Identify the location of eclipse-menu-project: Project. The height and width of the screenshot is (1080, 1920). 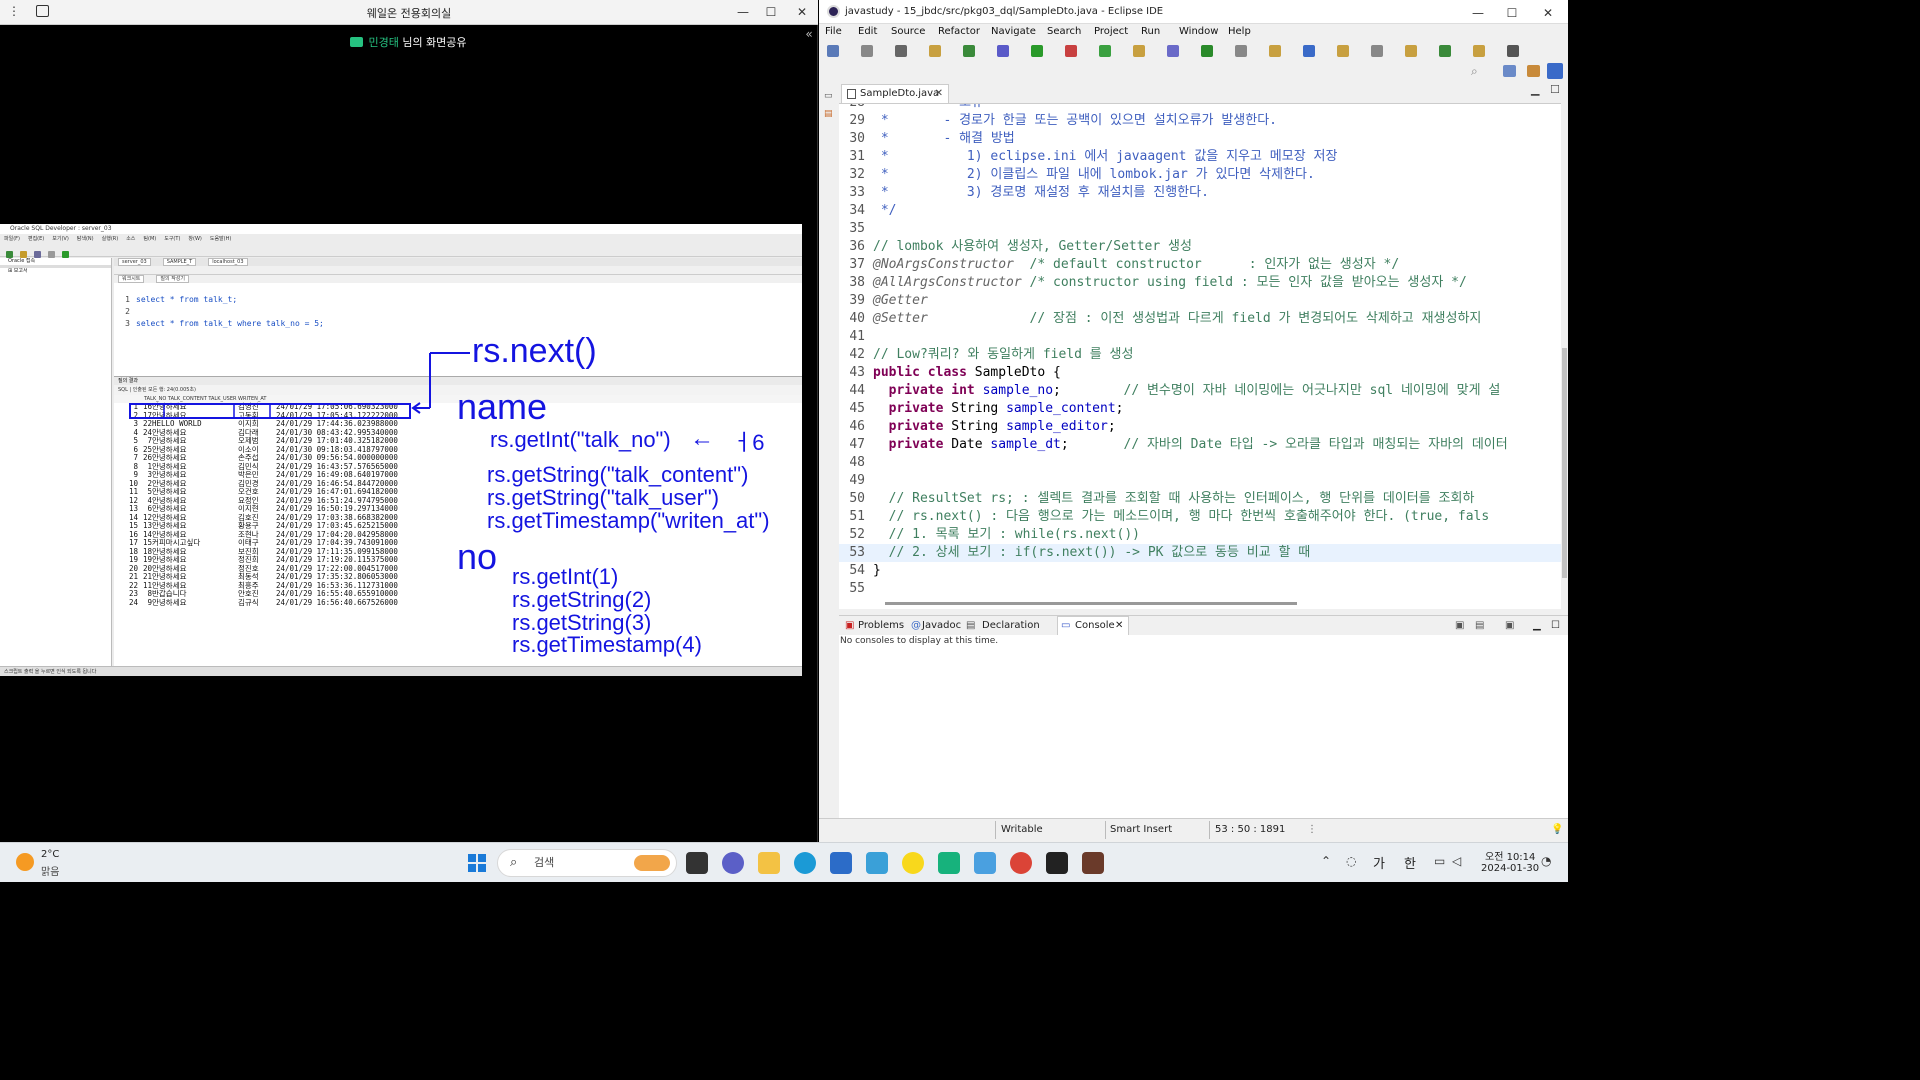
(1111, 31).